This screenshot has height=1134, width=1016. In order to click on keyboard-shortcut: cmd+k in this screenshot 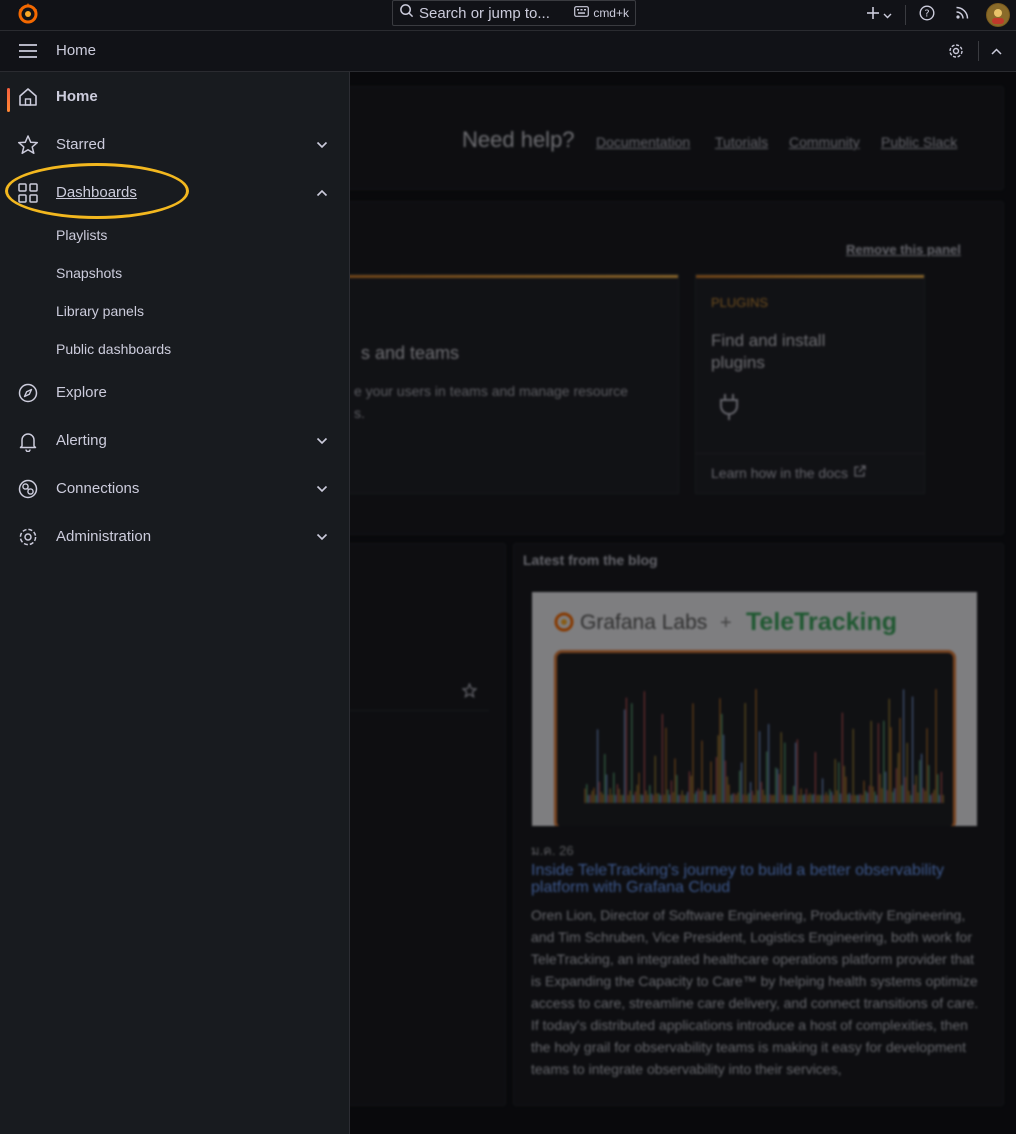, I will do `click(601, 13)`.